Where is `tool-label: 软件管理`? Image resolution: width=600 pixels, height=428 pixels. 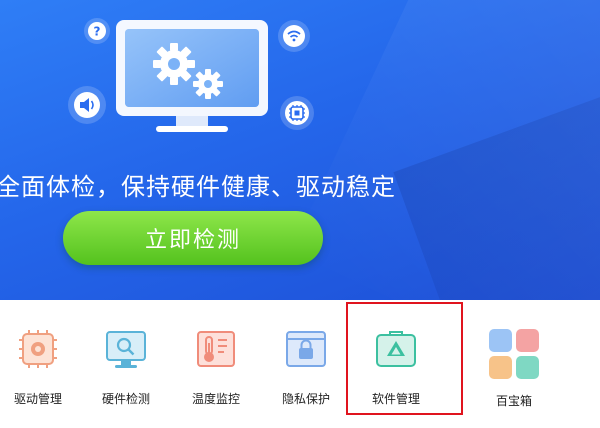
tool-label: 软件管理 is located at coordinates (395, 399).